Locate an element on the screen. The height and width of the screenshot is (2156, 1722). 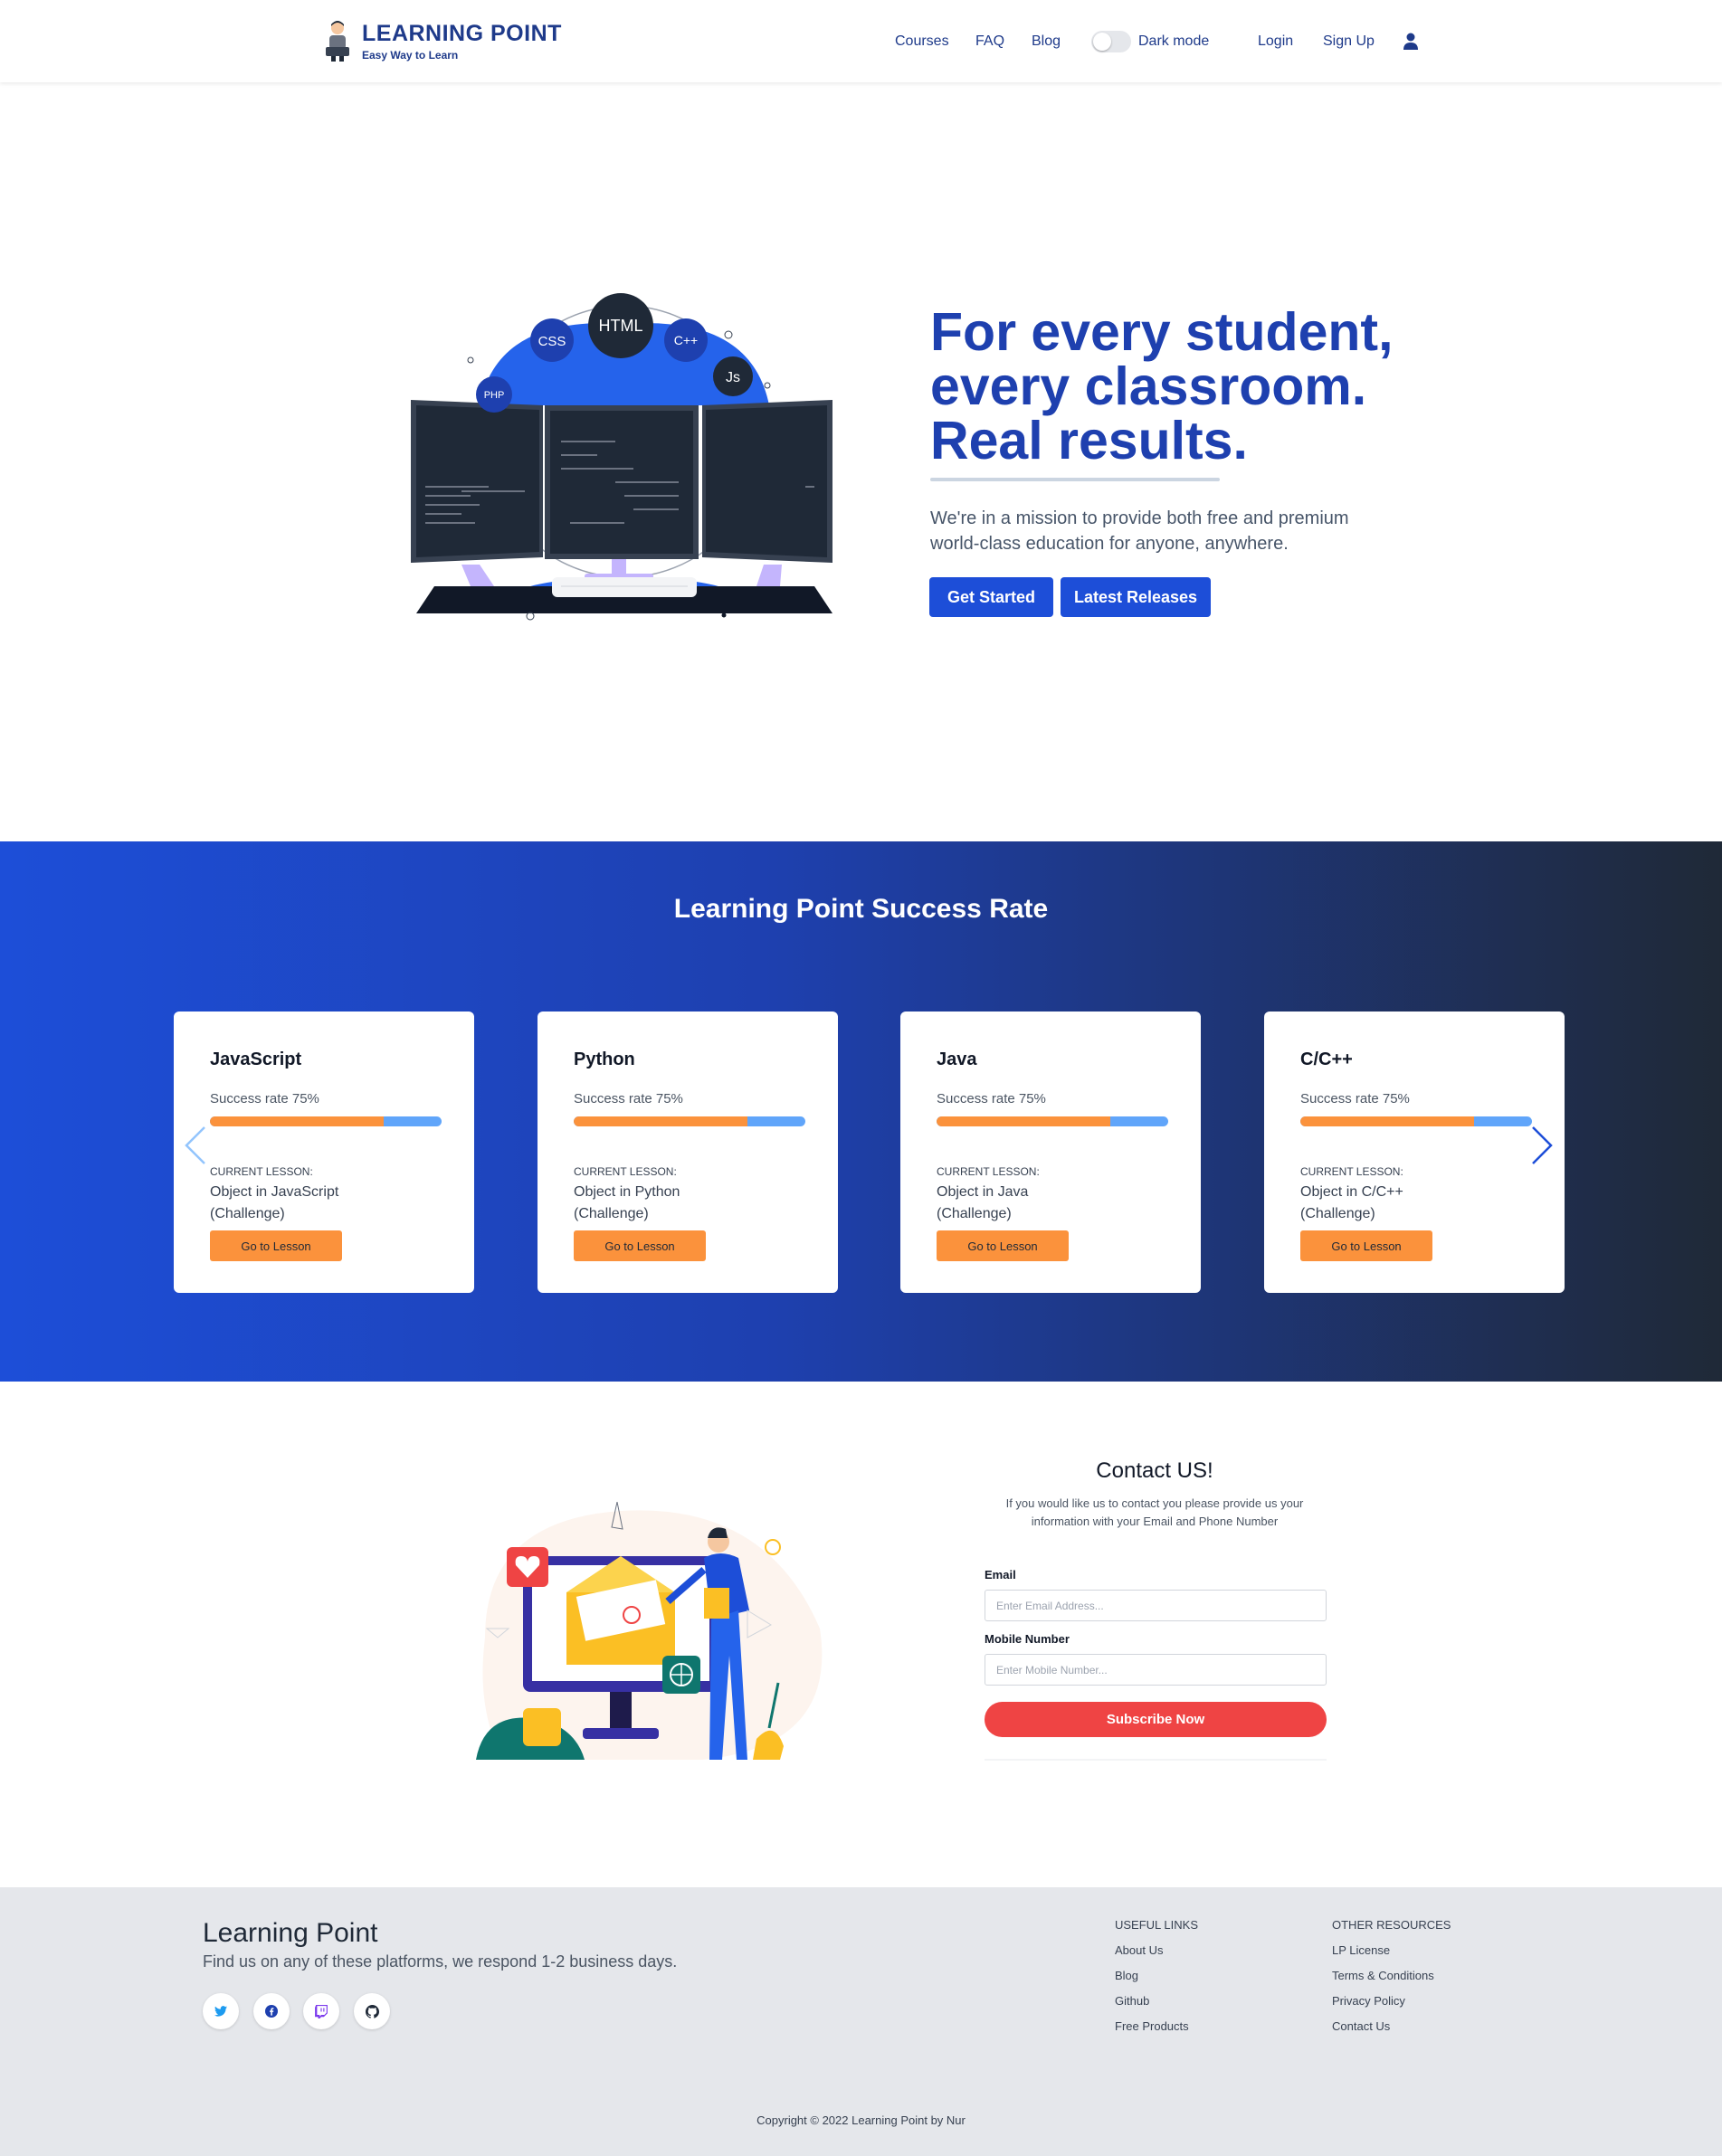
user-icon is located at coordinates (1411, 42).